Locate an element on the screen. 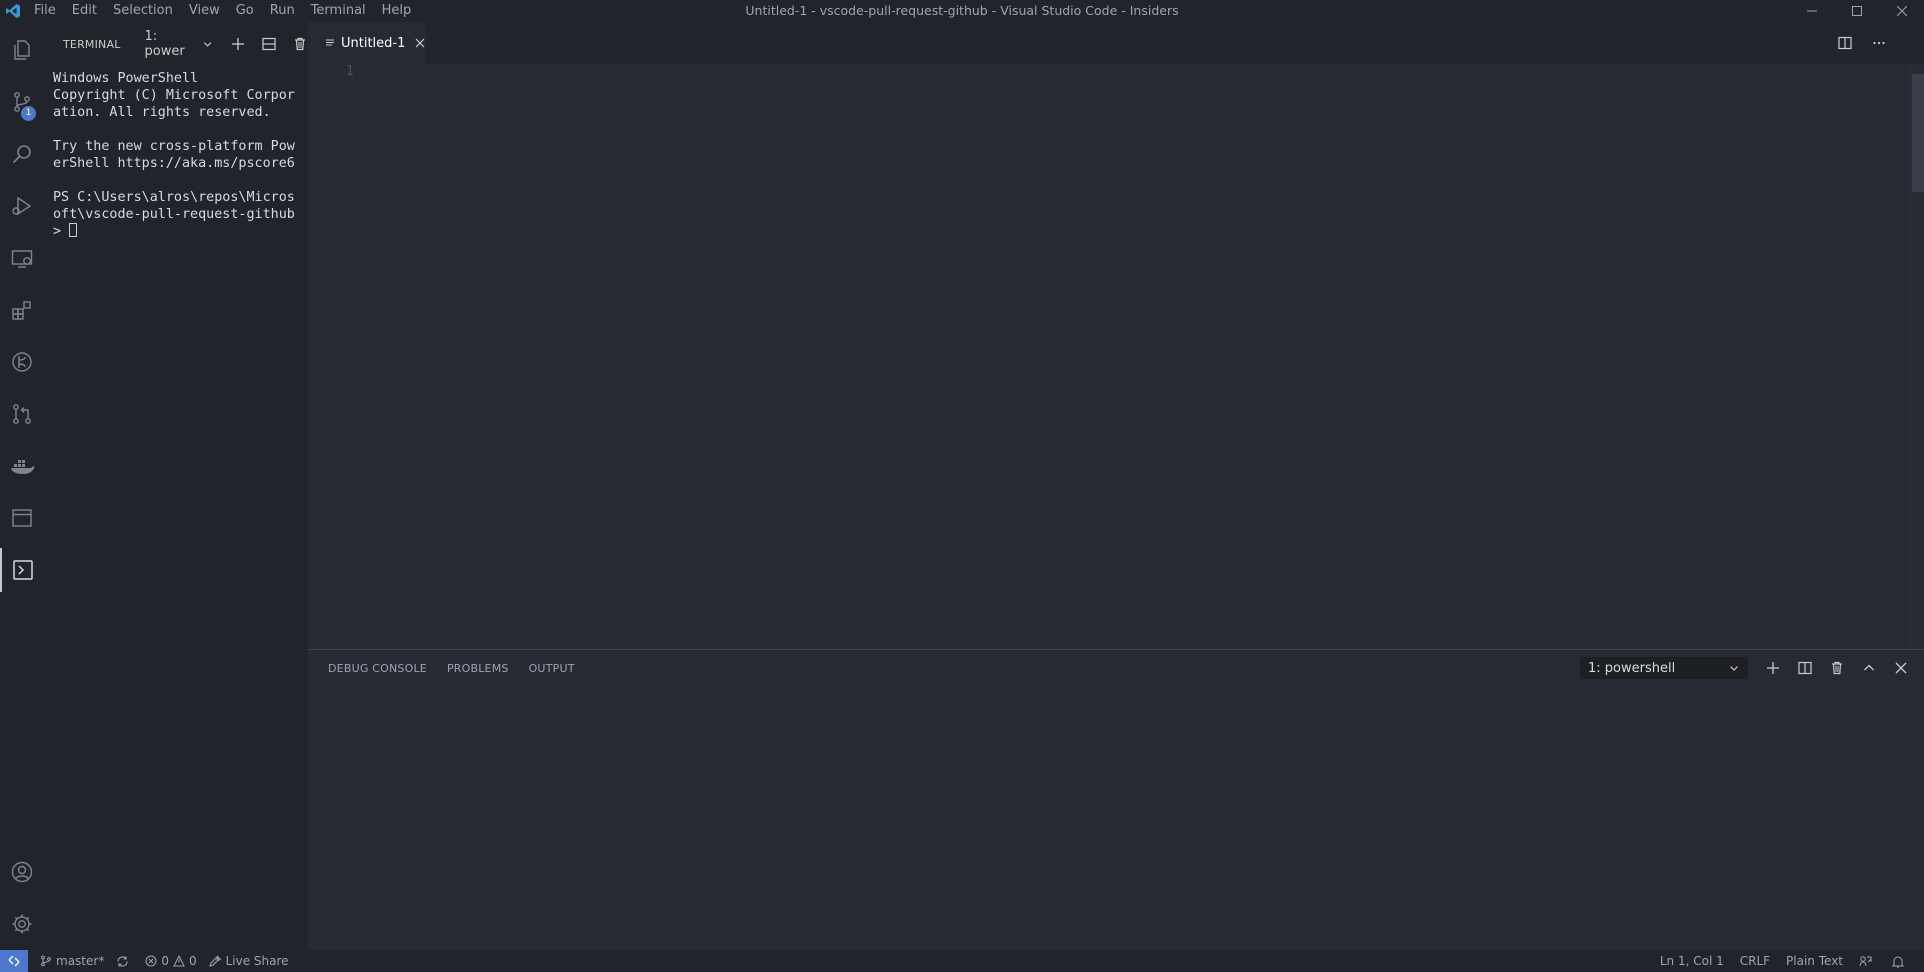 This screenshot has width=1924, height=972. settings-icon is located at coordinates (22, 924).